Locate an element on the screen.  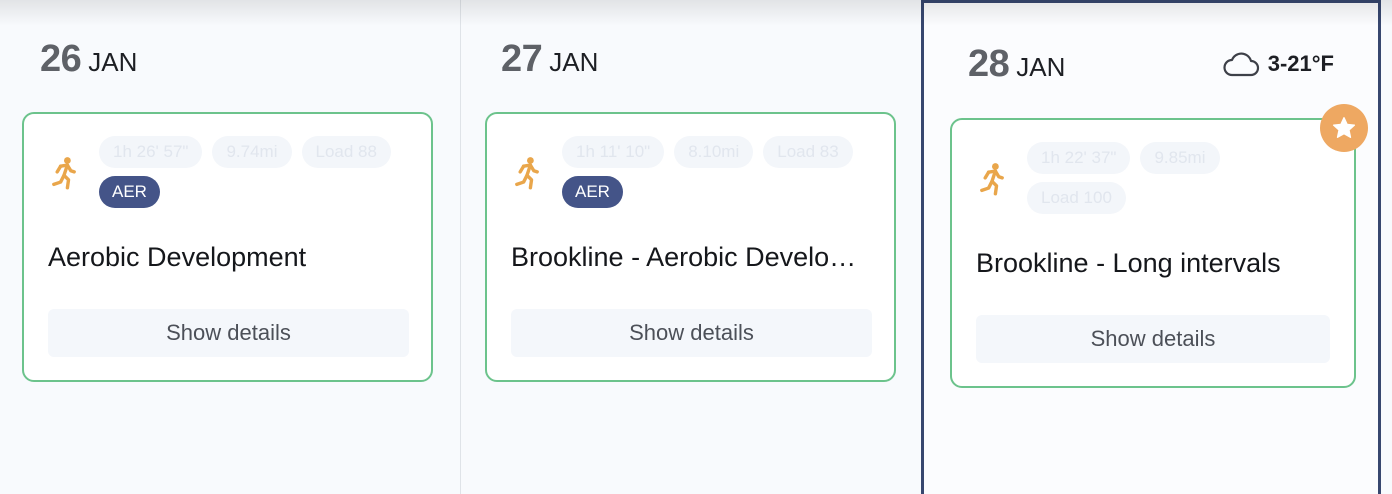
distance-chip: 9.74mi is located at coordinates (252, 152).